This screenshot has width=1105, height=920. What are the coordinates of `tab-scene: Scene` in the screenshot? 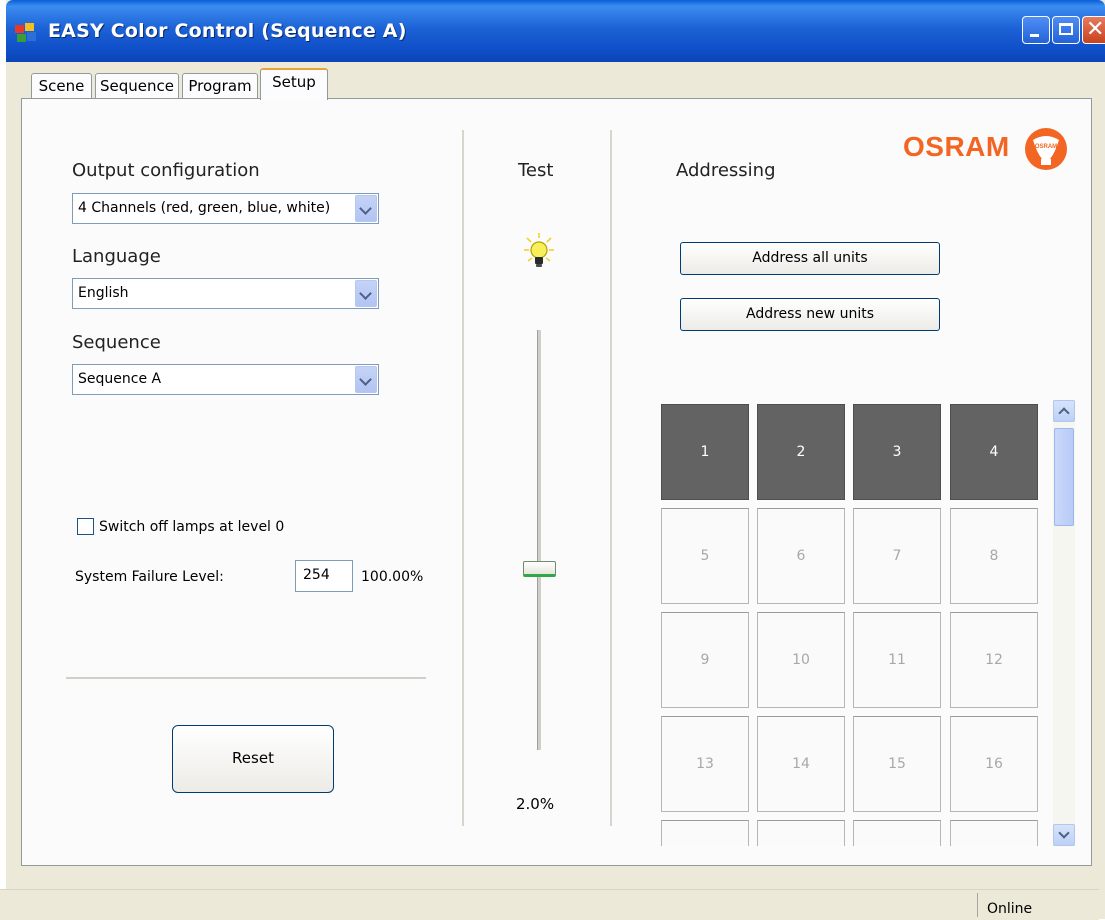 It's located at (61, 85).